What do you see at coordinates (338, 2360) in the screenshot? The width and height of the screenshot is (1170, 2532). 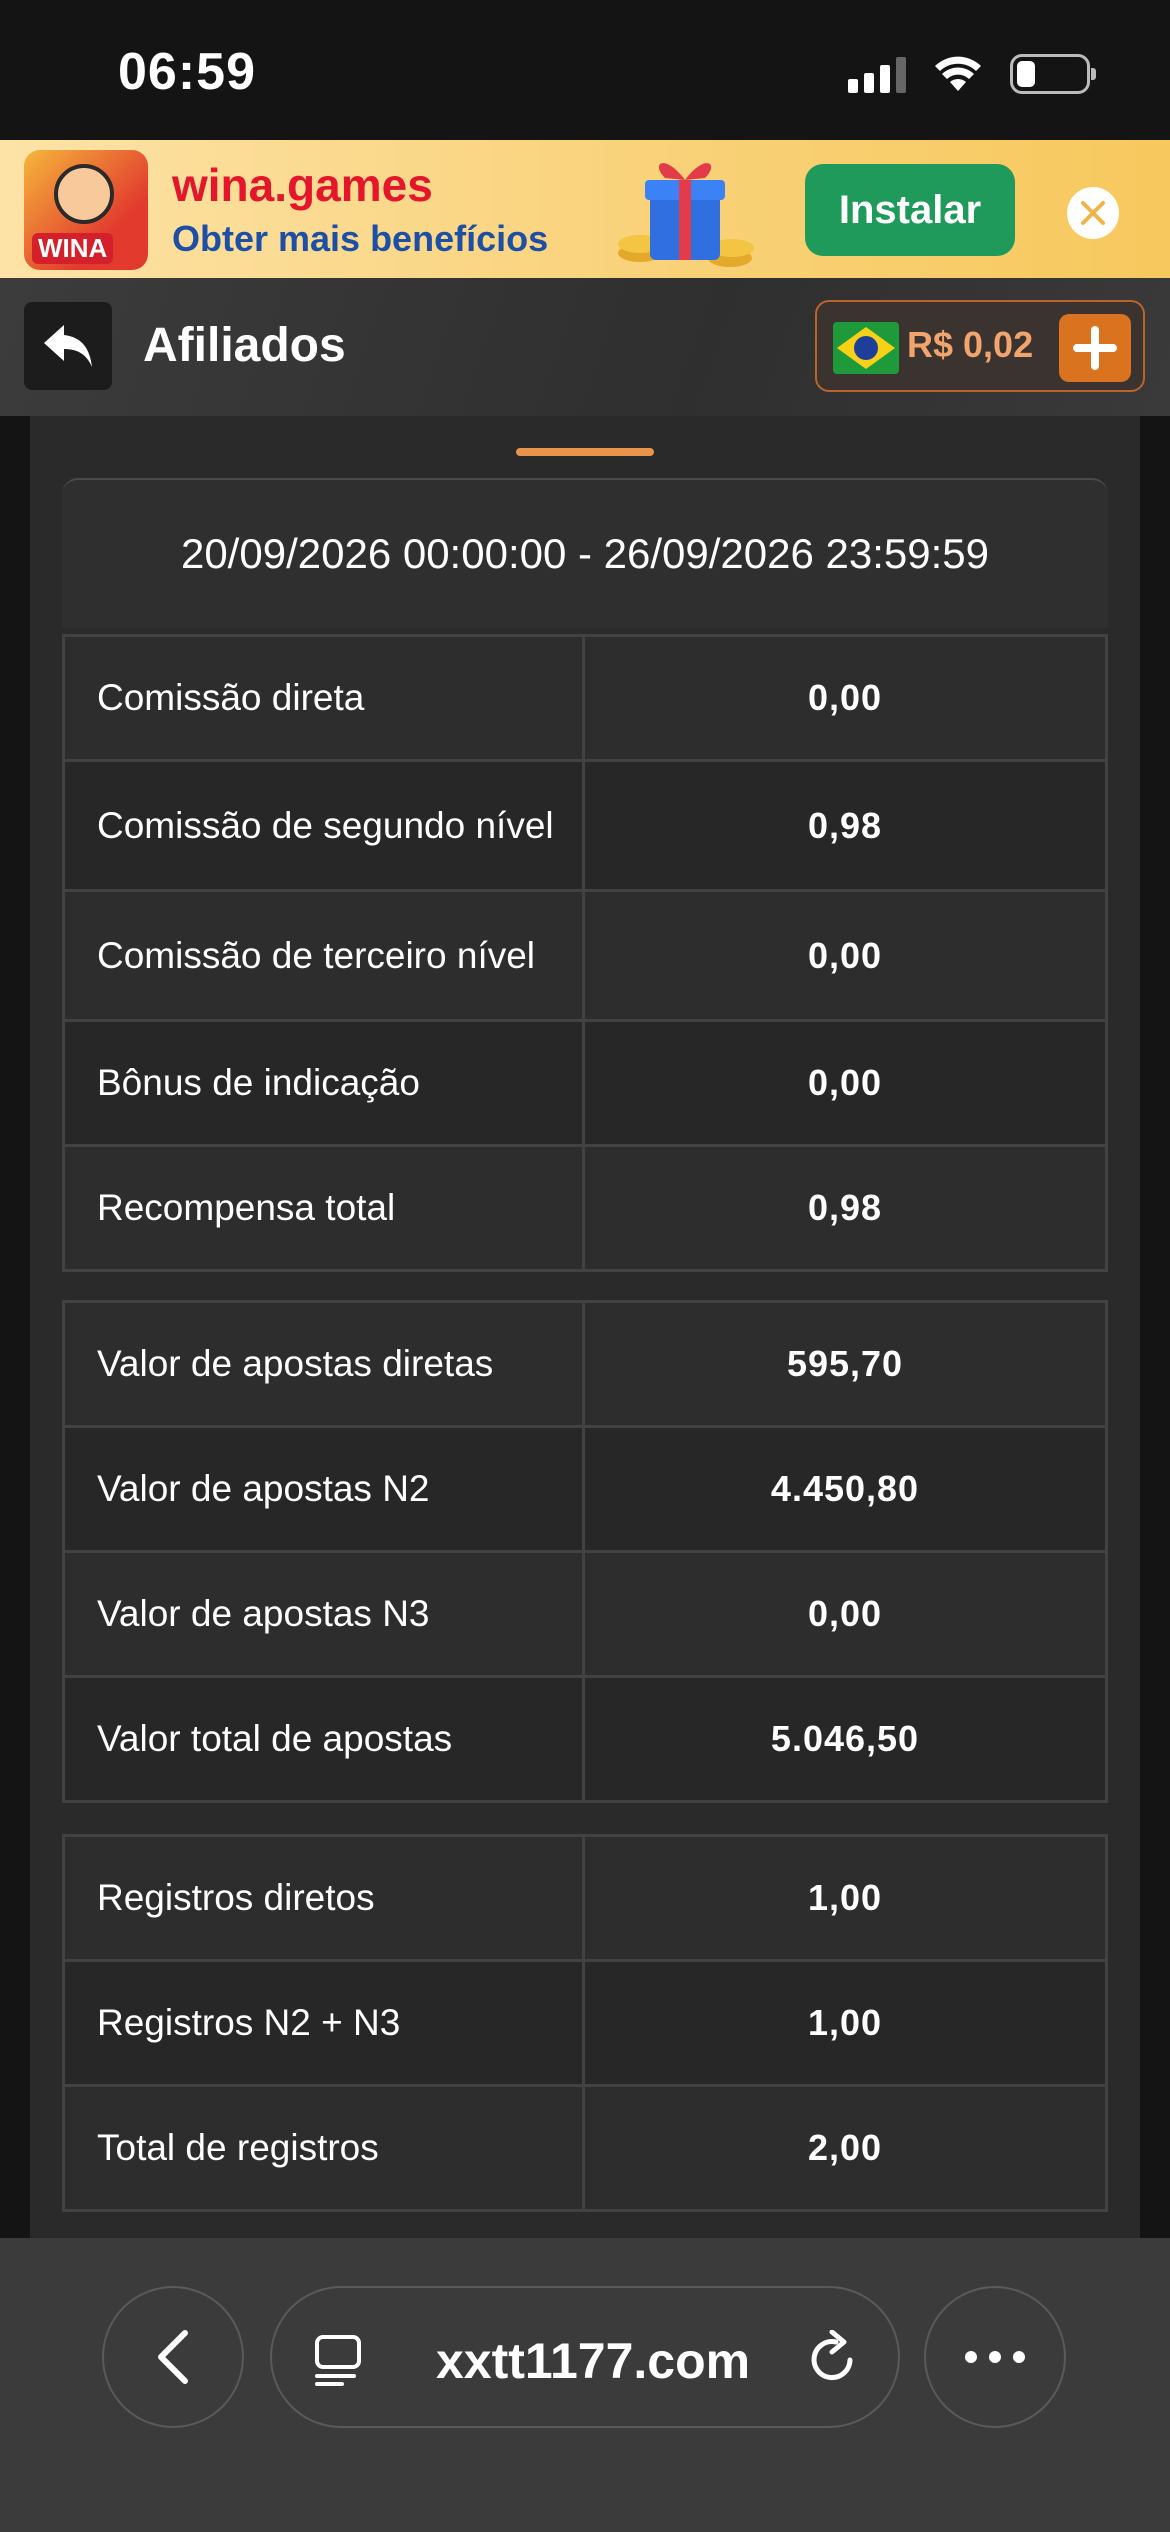 I see `page-menu-icon` at bounding box center [338, 2360].